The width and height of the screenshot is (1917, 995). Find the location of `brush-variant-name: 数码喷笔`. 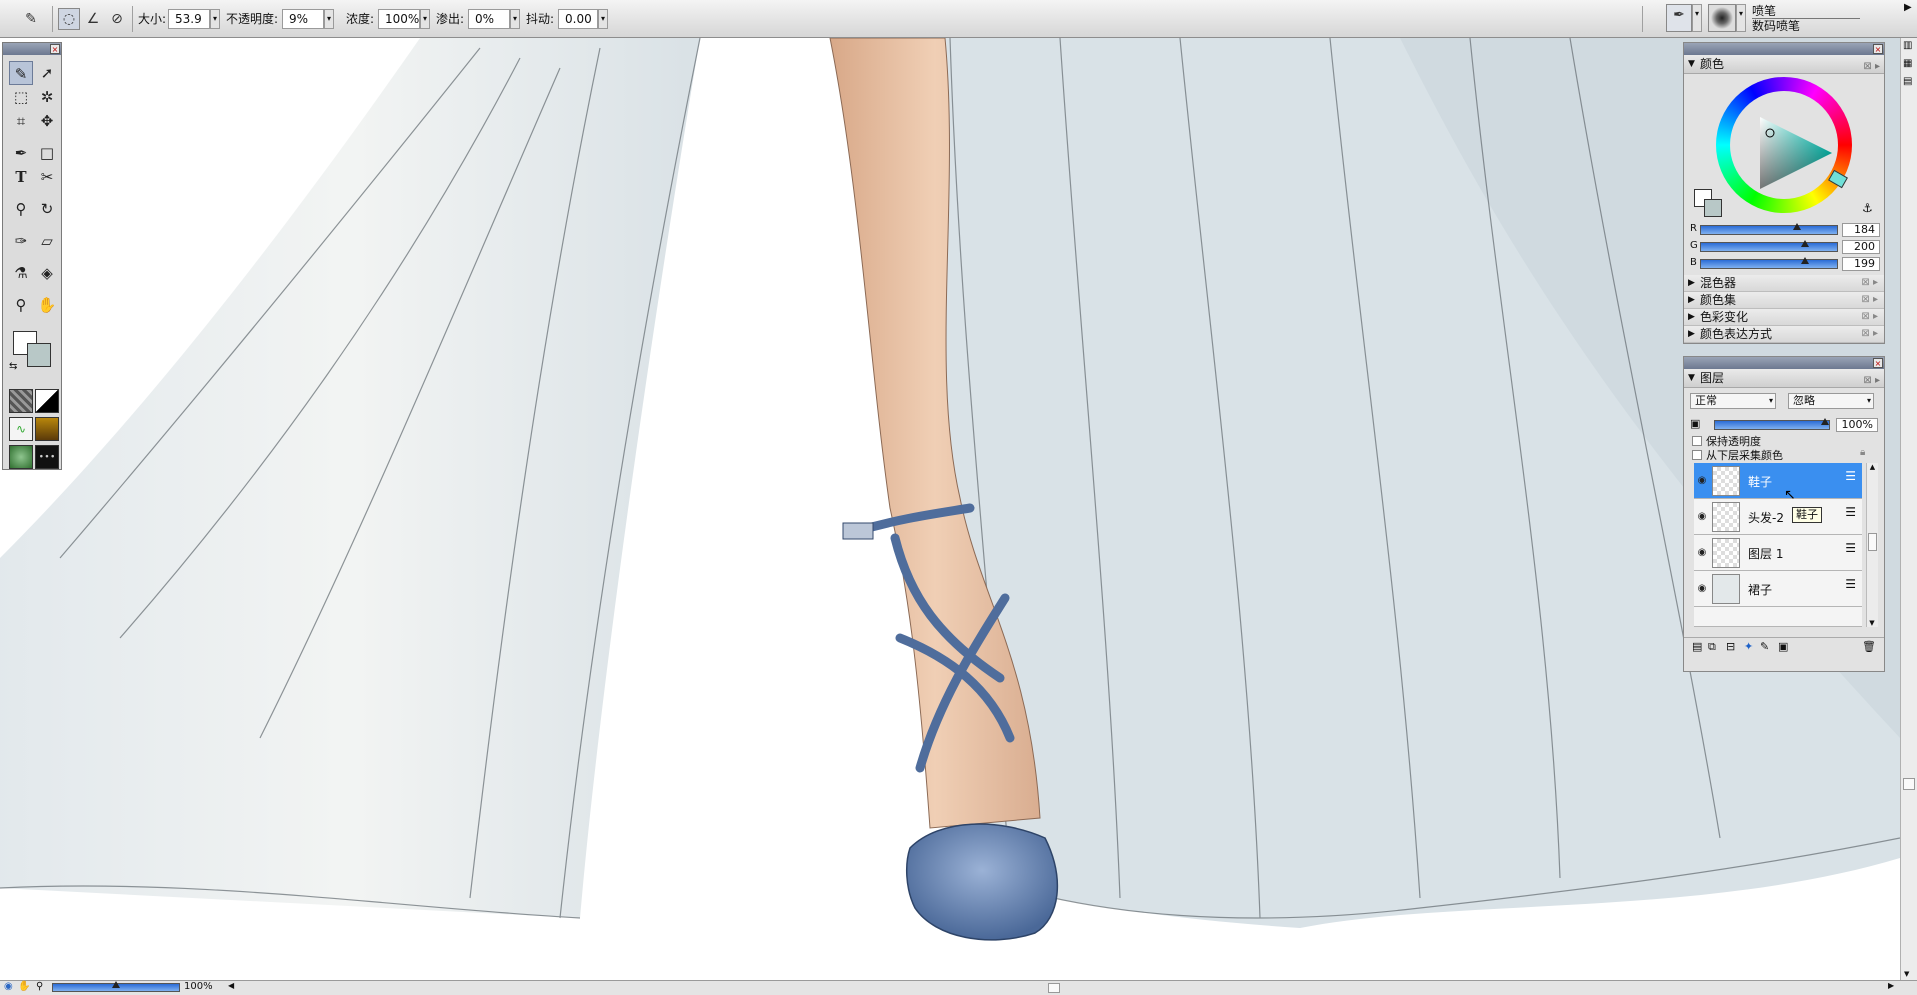

brush-variant-name: 数码喷笔 is located at coordinates (1776, 26).